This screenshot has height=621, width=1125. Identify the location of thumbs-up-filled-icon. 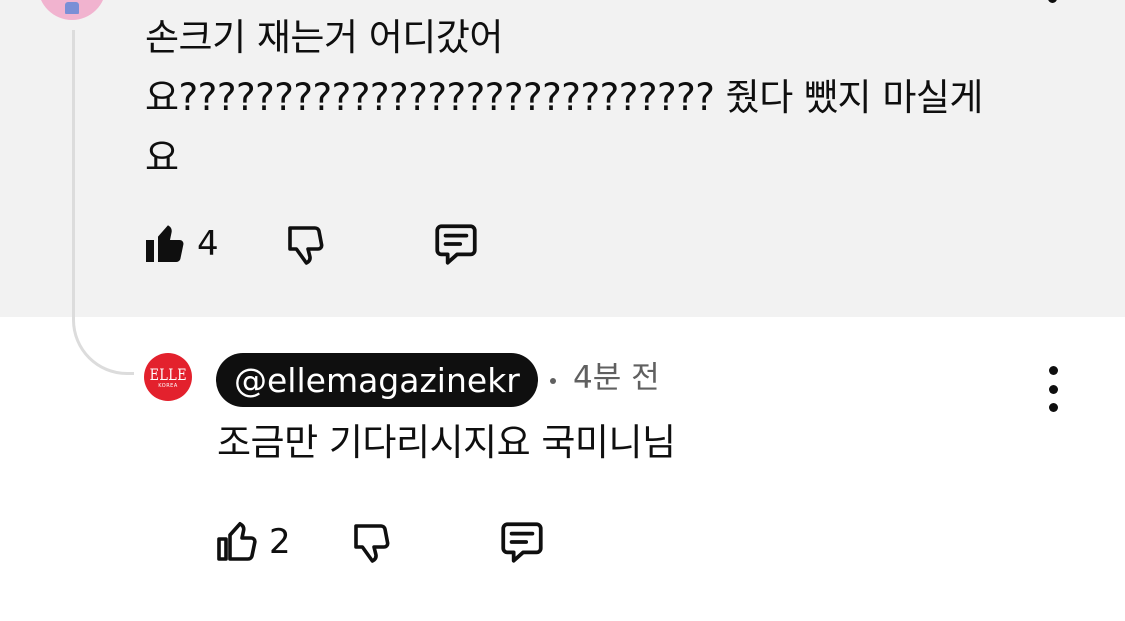
(165, 243).